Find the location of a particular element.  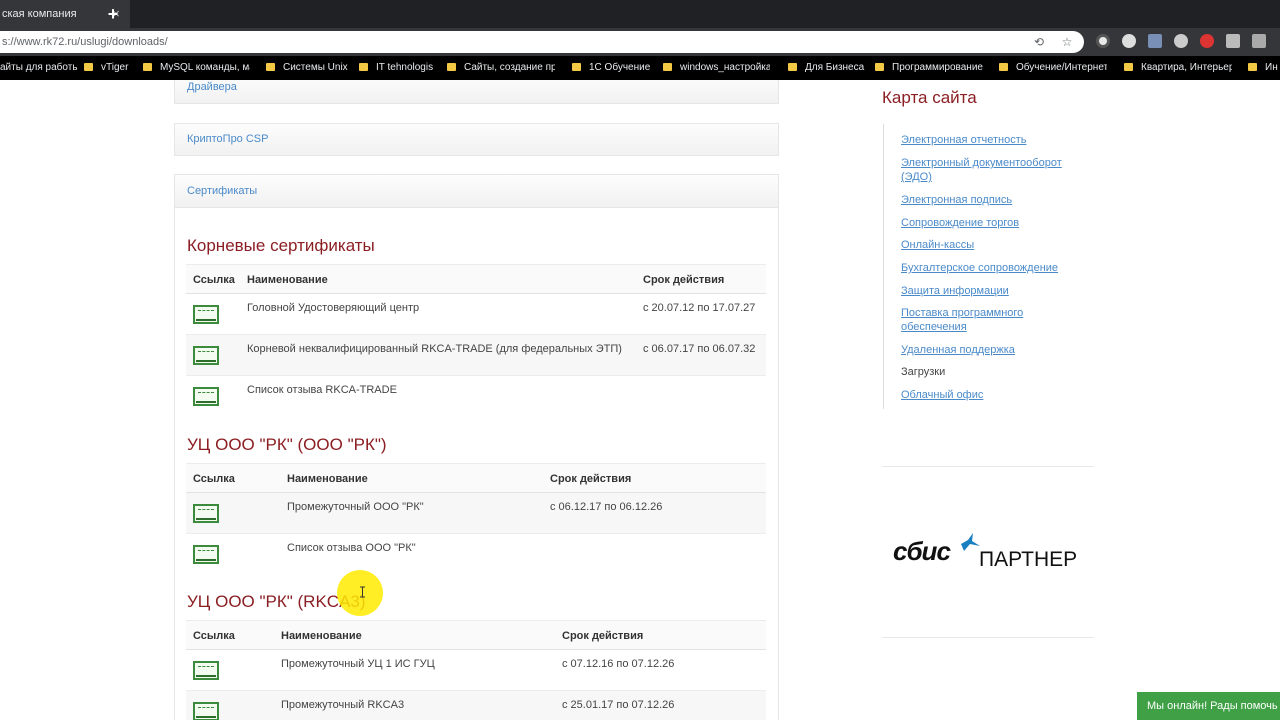

sitemap-link-tenders: Сопровождение торгов is located at coordinates (960, 223).